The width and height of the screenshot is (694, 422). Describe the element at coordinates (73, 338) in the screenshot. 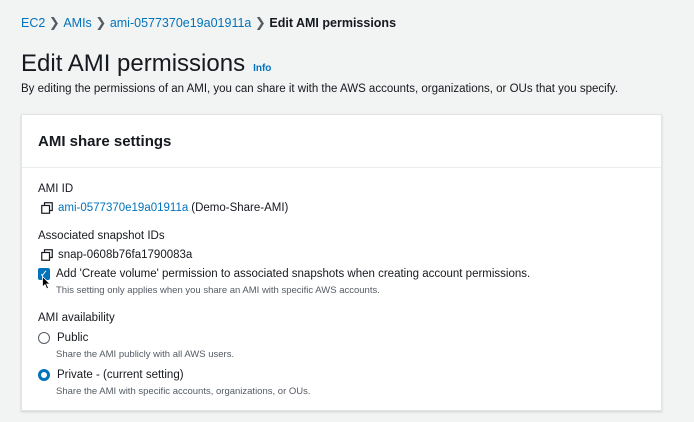

I see `public-label: Public` at that location.